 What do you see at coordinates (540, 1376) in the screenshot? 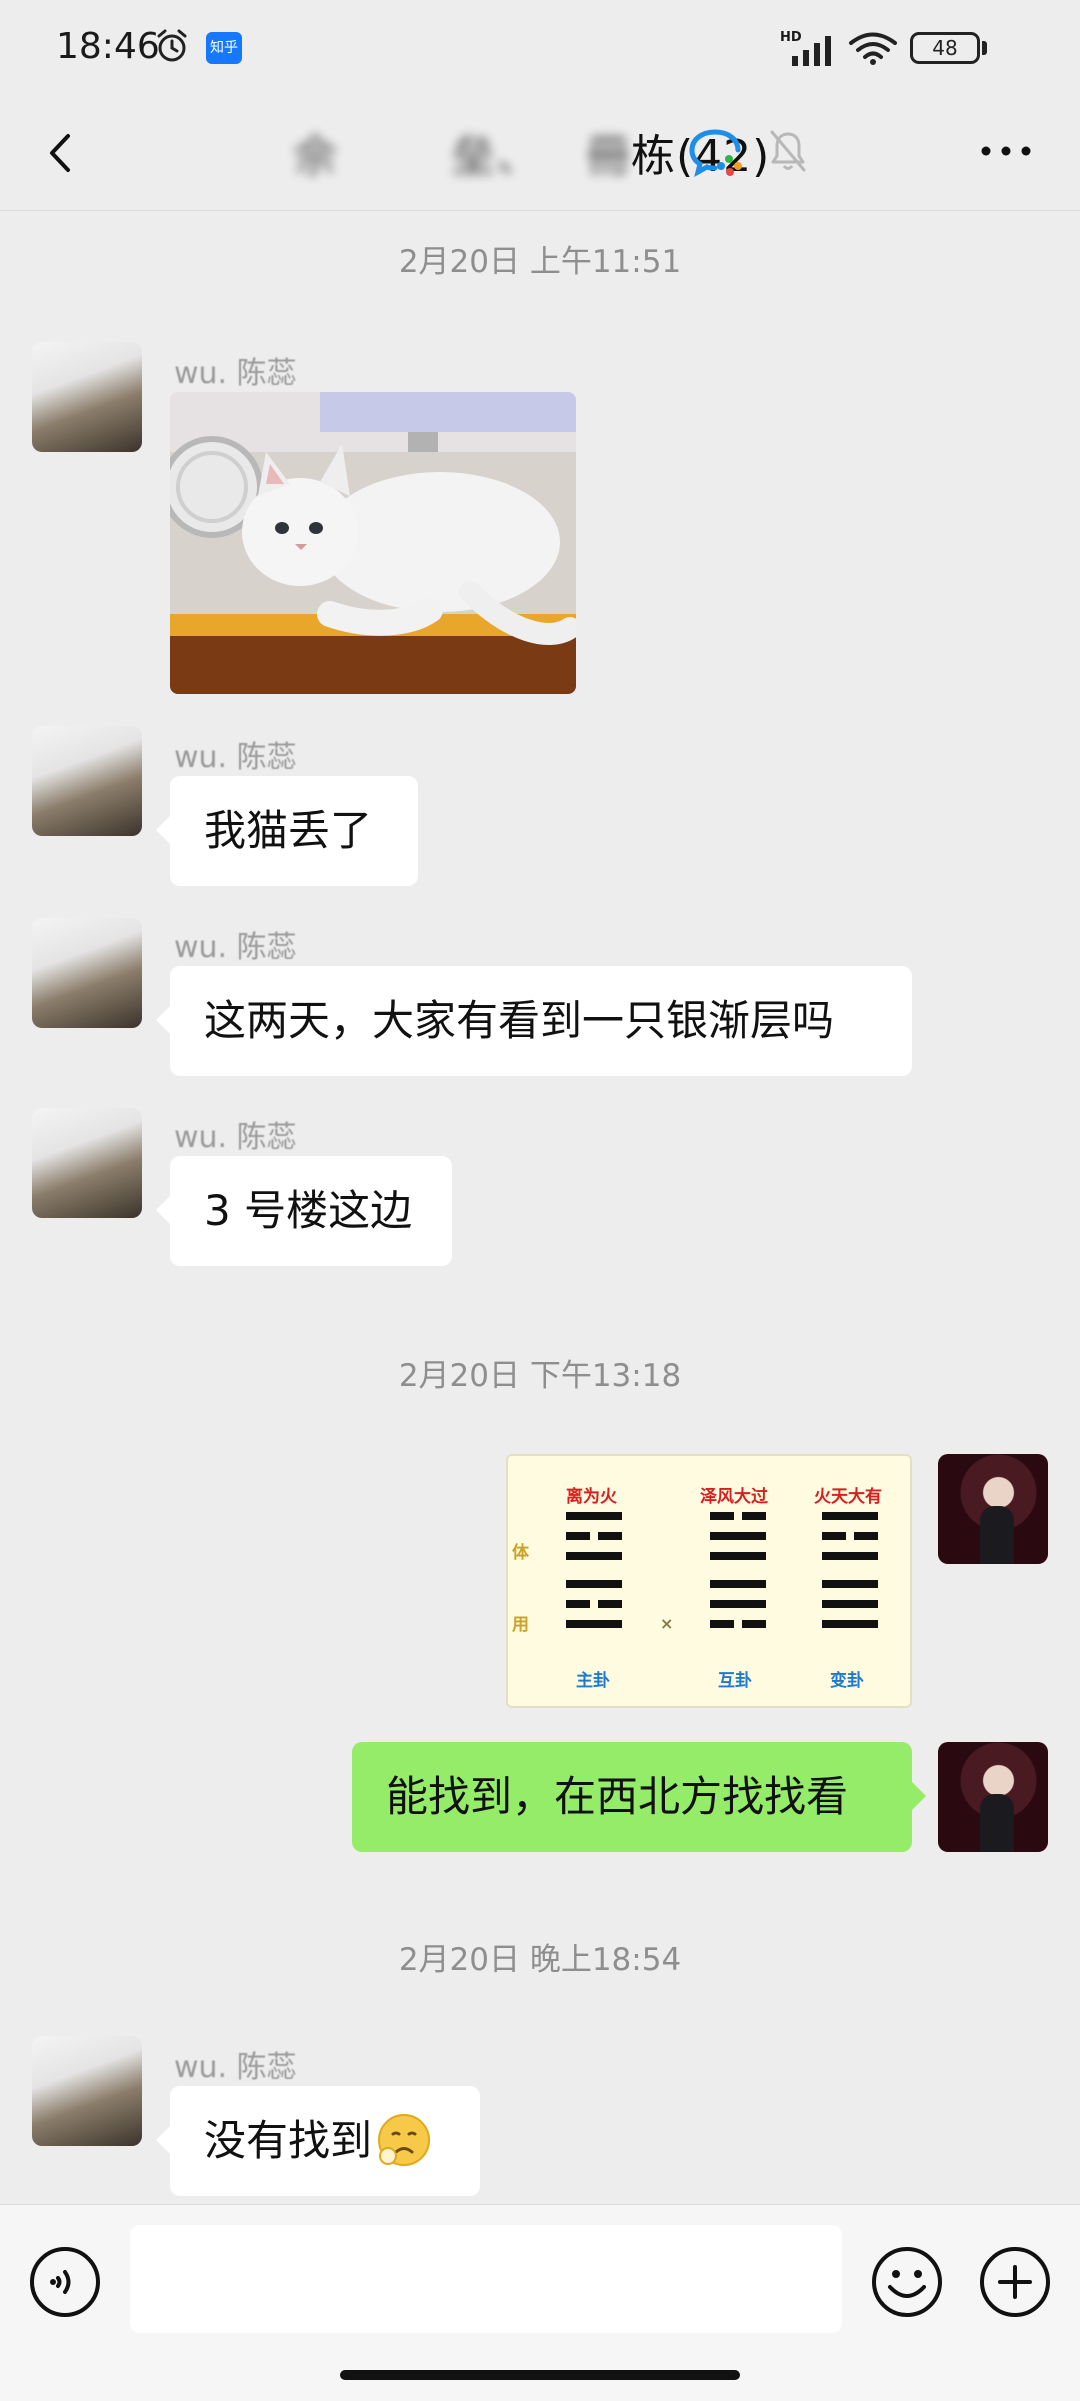
I see `timestamp: 2月20日 下午13:18` at bounding box center [540, 1376].